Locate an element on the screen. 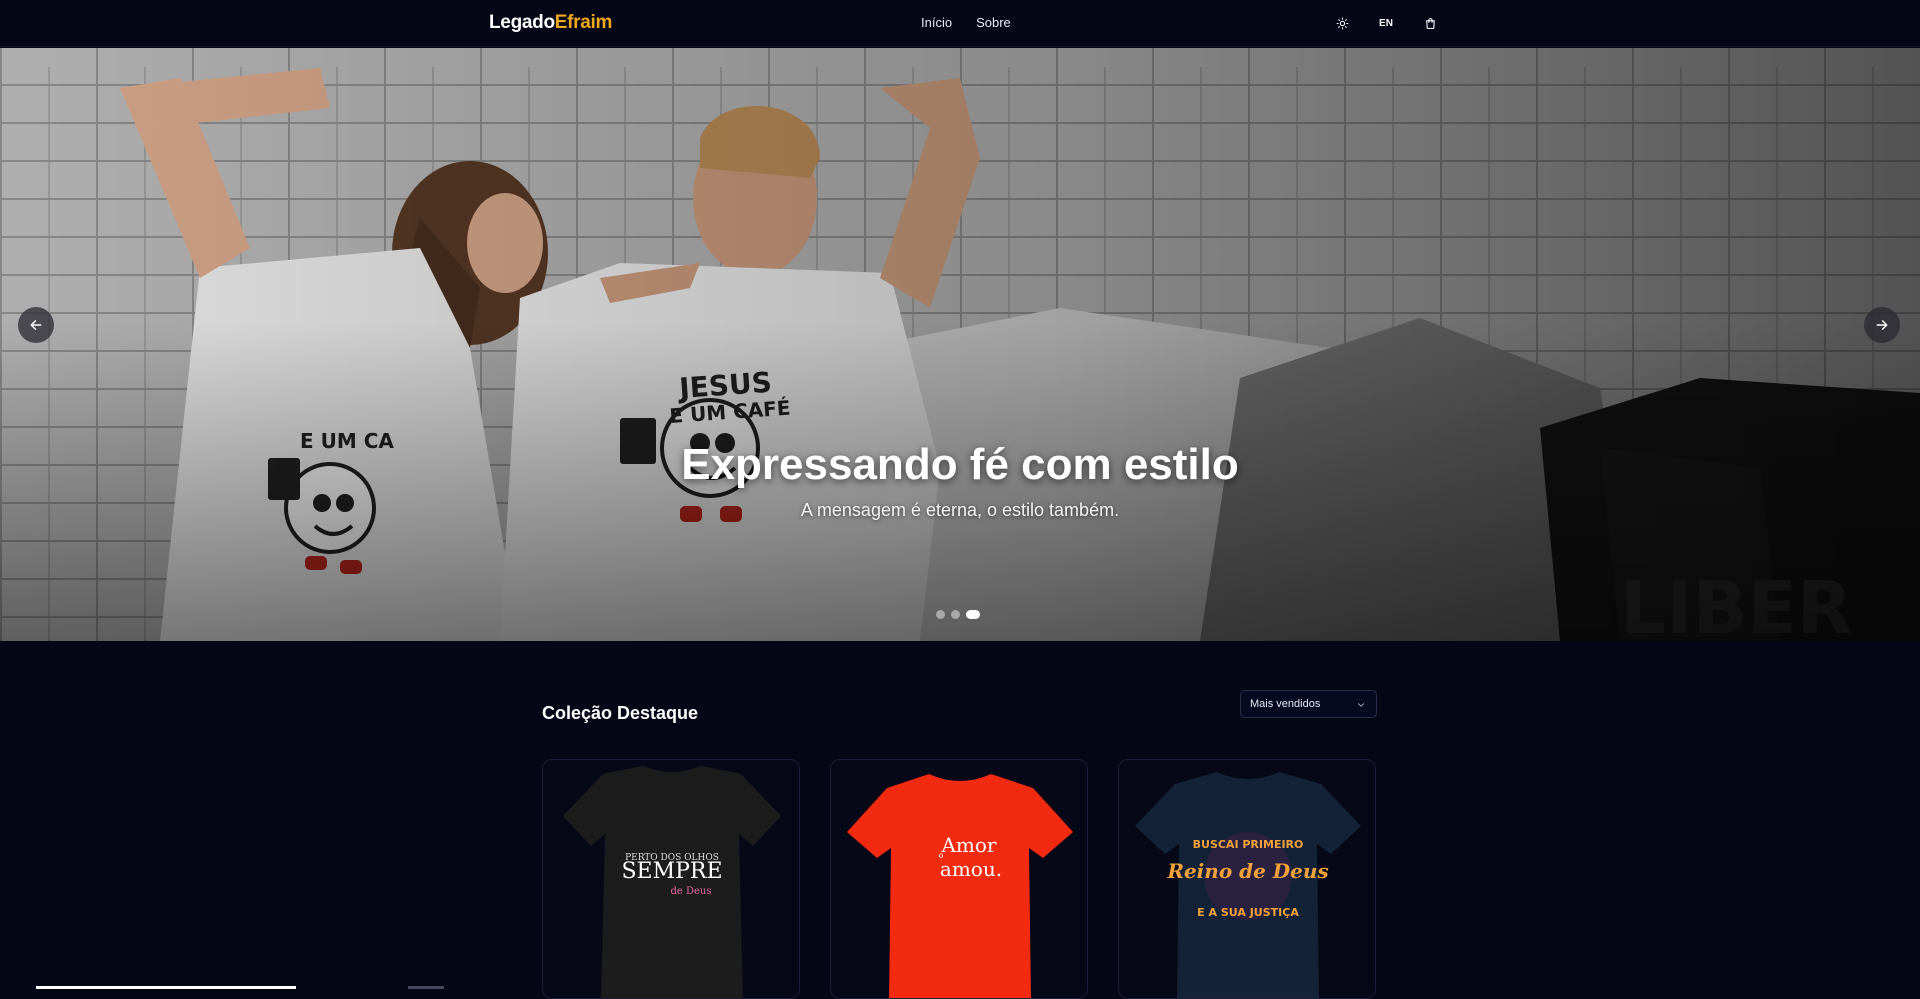 The image size is (1920, 999). arrow-right-icon is located at coordinates (1882, 325).